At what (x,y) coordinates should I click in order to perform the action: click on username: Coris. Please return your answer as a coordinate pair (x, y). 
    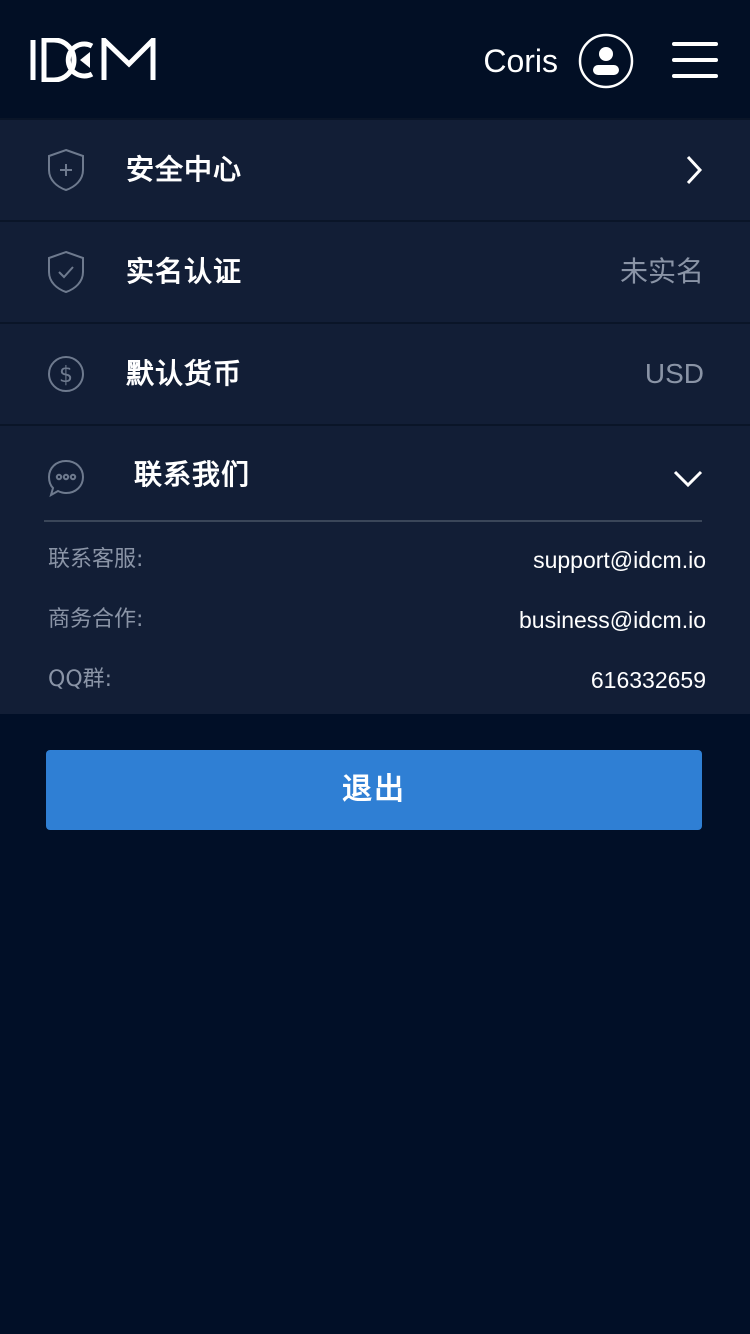
    Looking at the image, I should click on (520, 61).